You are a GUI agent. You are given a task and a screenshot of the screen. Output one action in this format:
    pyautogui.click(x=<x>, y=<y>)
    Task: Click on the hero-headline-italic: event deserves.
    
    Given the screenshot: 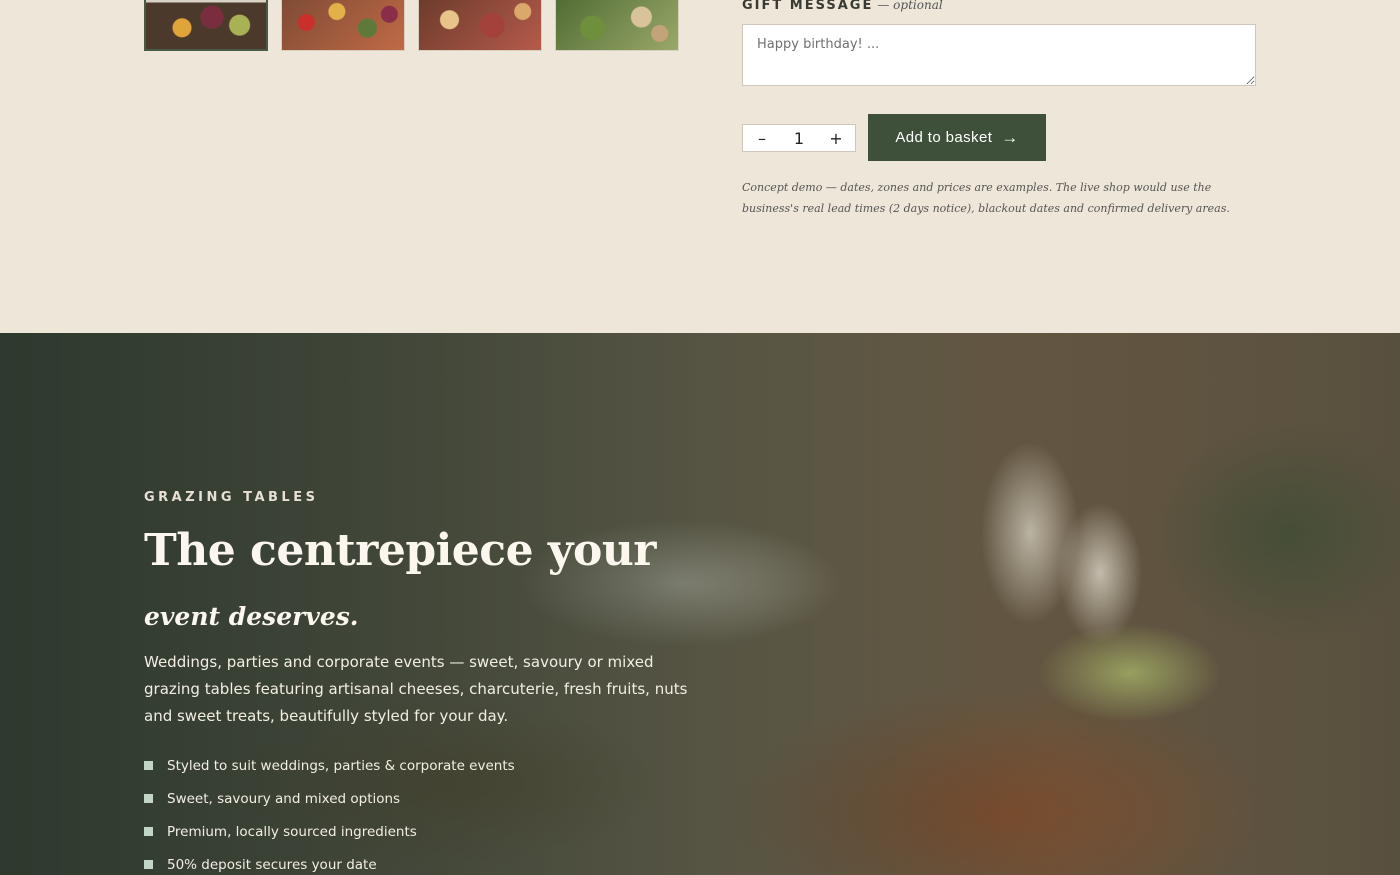 What is the action you would take?
    pyautogui.click(x=251, y=616)
    